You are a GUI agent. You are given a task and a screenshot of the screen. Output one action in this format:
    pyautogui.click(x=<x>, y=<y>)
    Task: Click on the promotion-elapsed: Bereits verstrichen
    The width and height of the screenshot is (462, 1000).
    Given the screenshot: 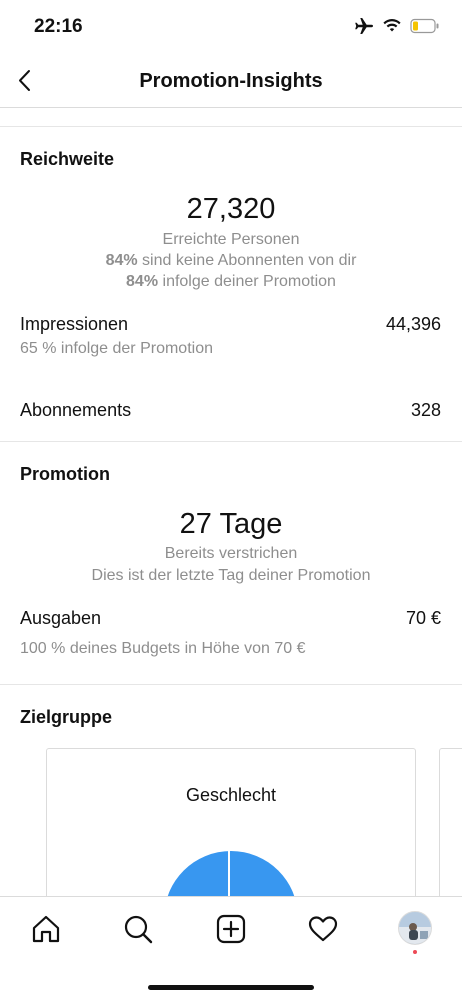 What is the action you would take?
    pyautogui.click(x=231, y=553)
    